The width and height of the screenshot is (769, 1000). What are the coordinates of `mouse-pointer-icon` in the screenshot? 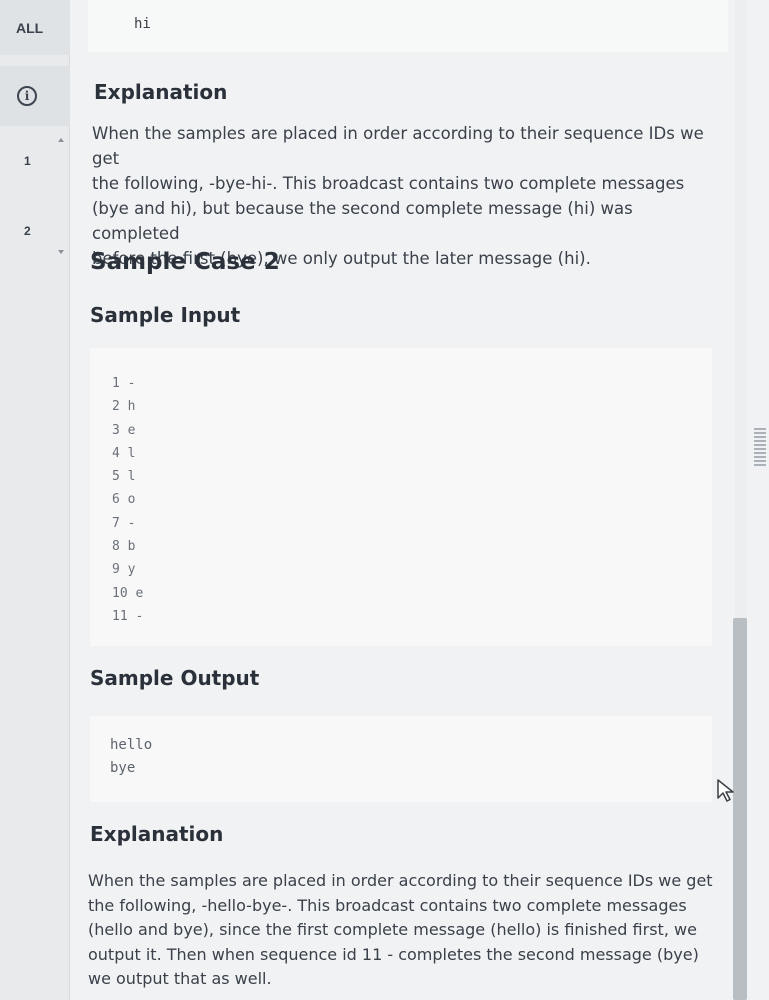 It's located at (725, 790).